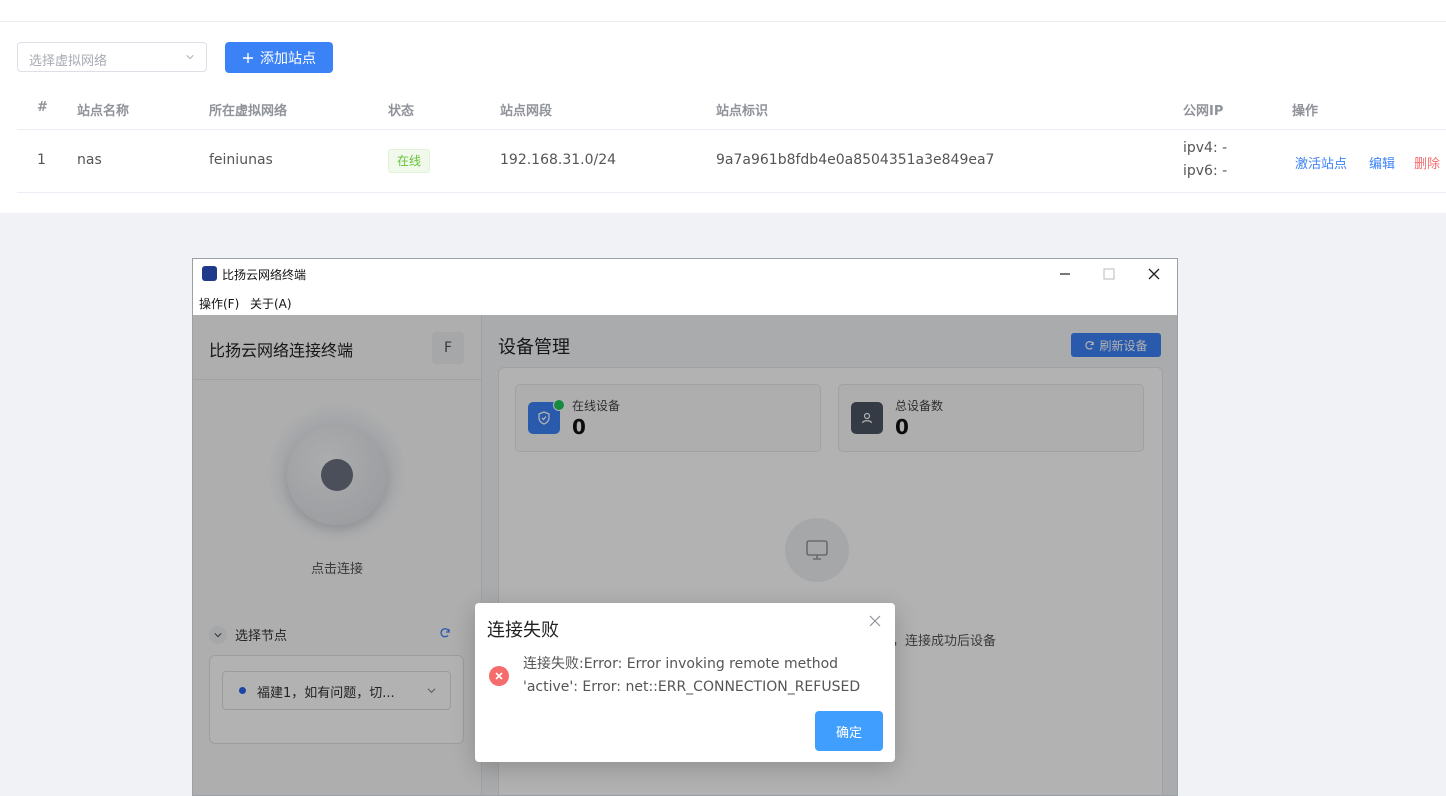  Describe the element at coordinates (685, 274) in the screenshot. I see `title-bar: 比扬云网络终端` at that location.